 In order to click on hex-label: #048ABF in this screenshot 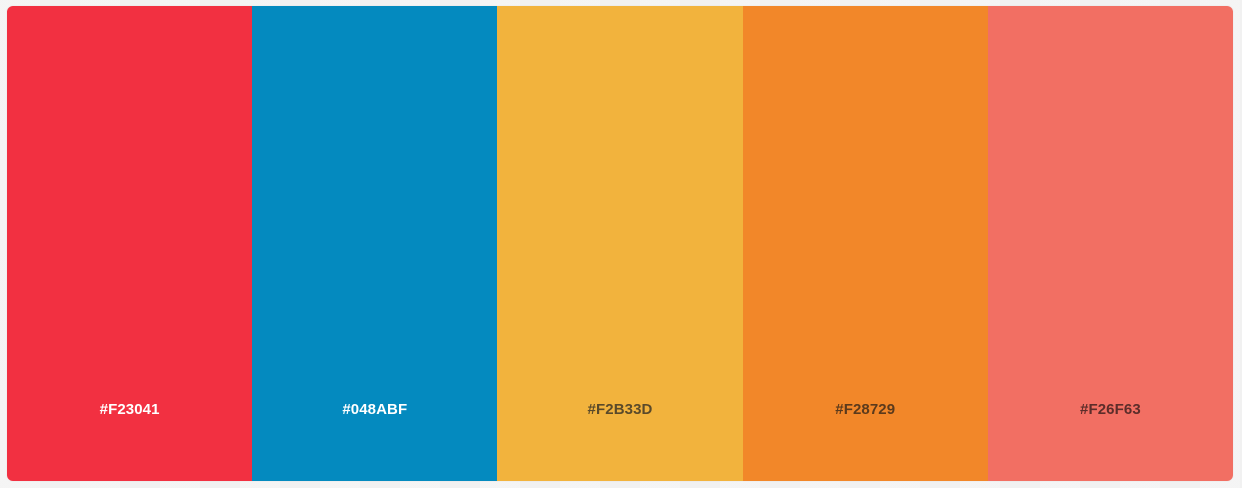, I will do `click(374, 409)`.